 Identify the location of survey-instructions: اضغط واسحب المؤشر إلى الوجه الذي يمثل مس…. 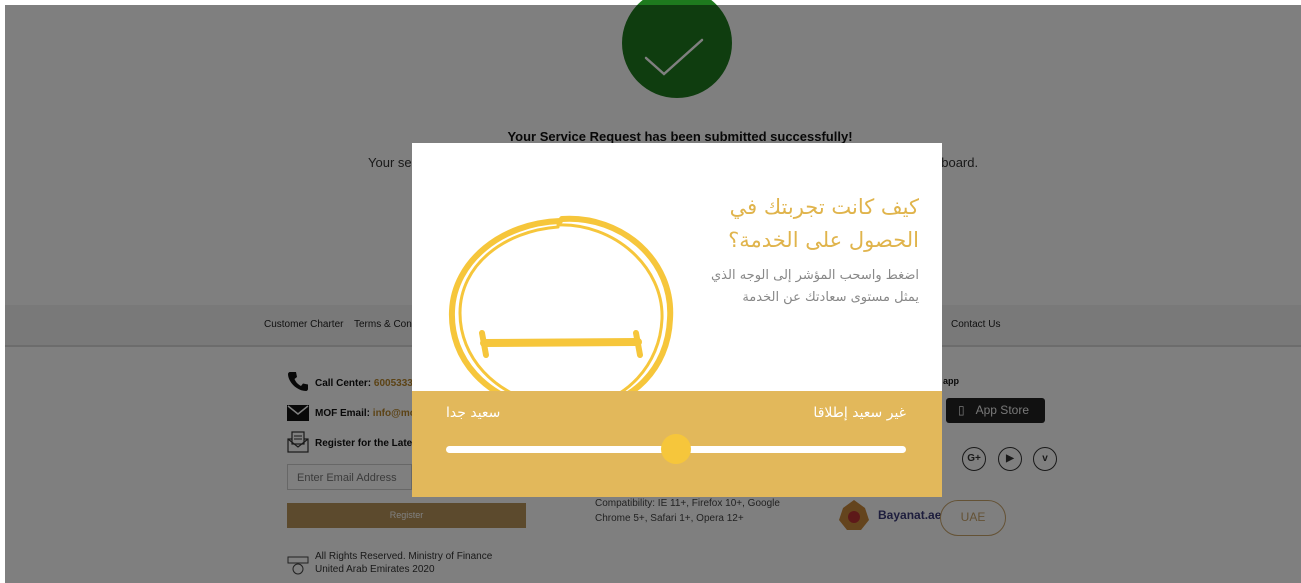
(814, 286).